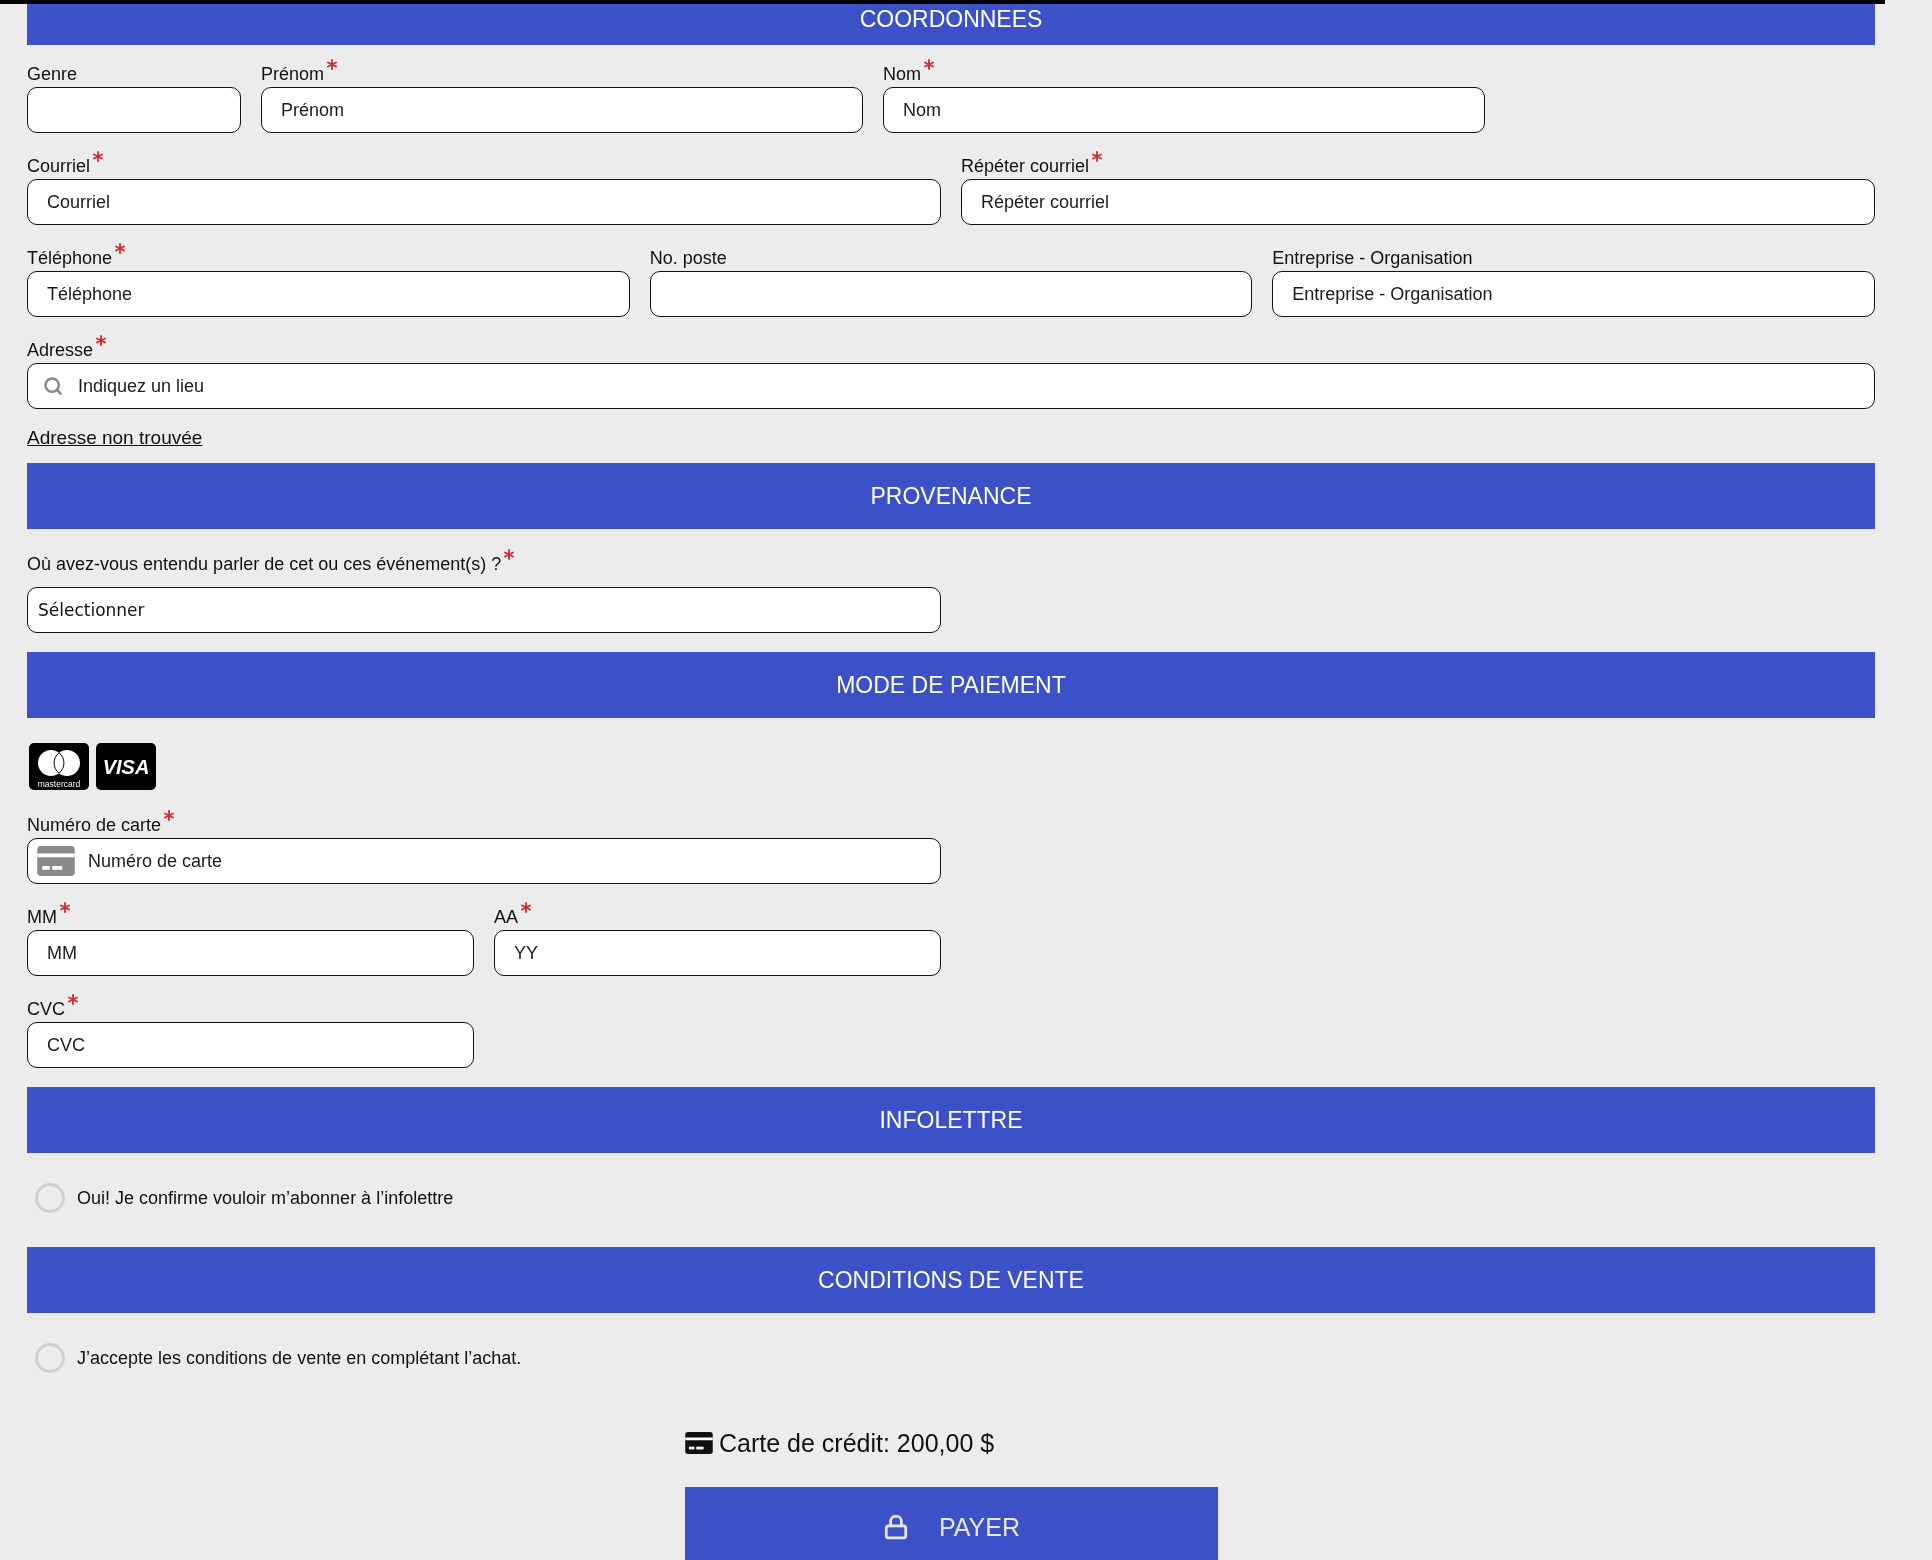  I want to click on field-label: Numéro de carte, so click(94, 825).